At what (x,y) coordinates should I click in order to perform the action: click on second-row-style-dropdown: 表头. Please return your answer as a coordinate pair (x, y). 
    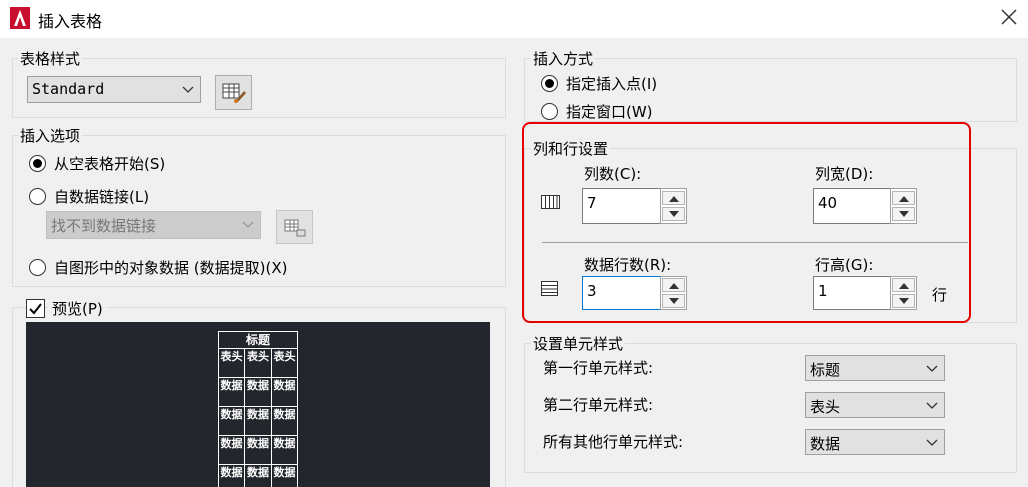
    Looking at the image, I should click on (875, 405).